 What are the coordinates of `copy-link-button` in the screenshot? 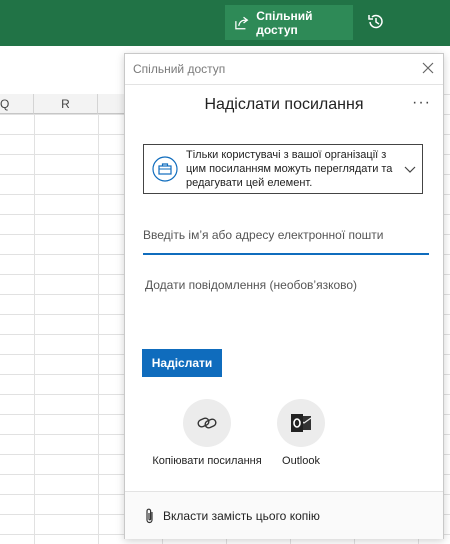 It's located at (207, 423).